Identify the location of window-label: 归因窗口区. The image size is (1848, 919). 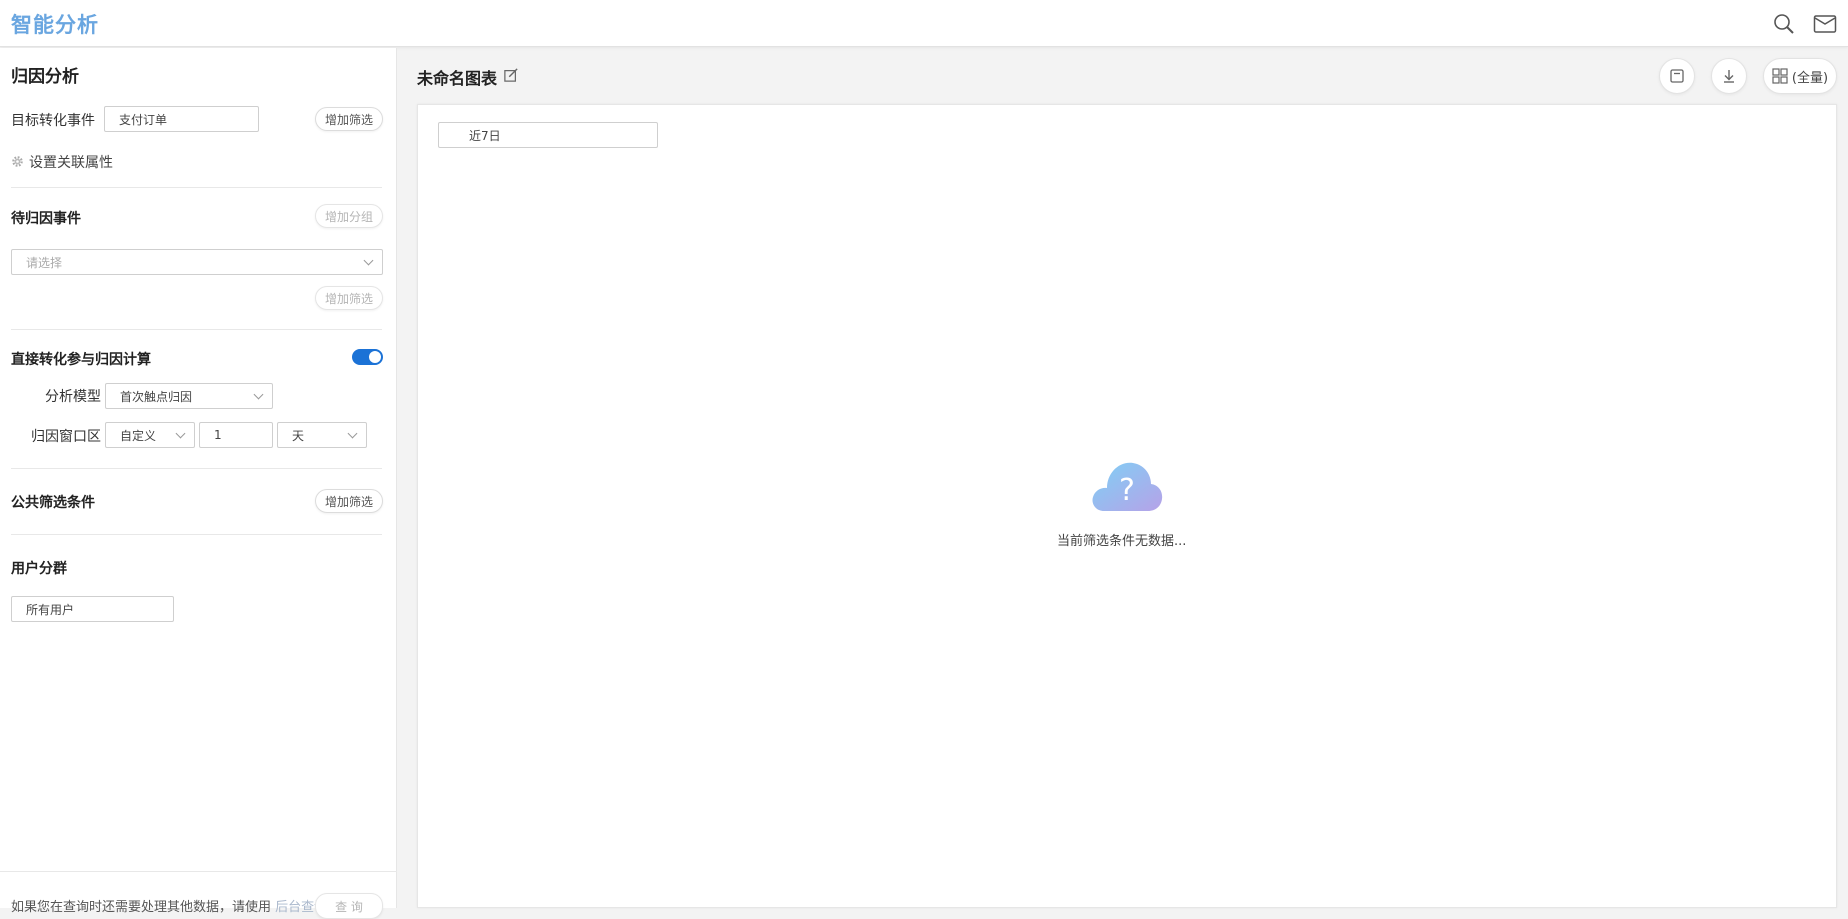
(66, 437).